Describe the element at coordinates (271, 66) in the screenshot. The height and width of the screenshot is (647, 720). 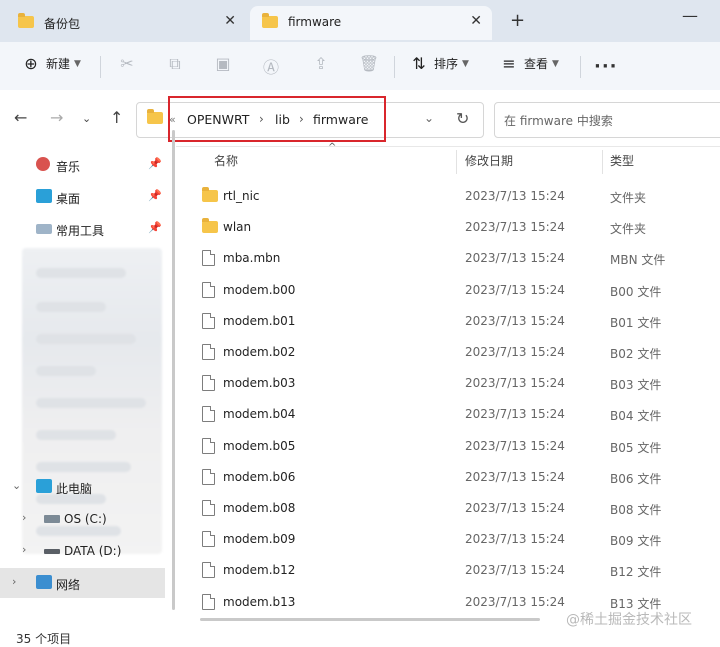
I see `rename-button: Ⓐ` at that location.